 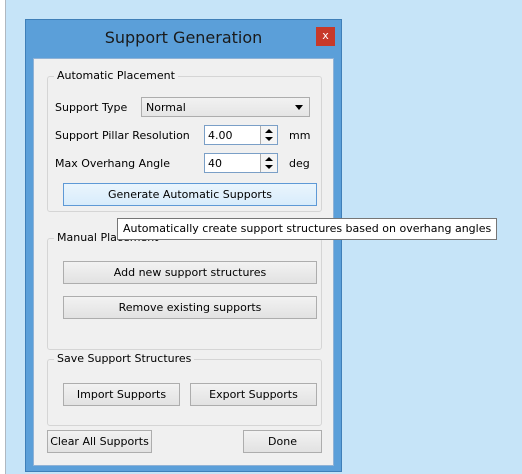 What do you see at coordinates (220, 135) in the screenshot?
I see `pillar-resolution-value: 4.00` at bounding box center [220, 135].